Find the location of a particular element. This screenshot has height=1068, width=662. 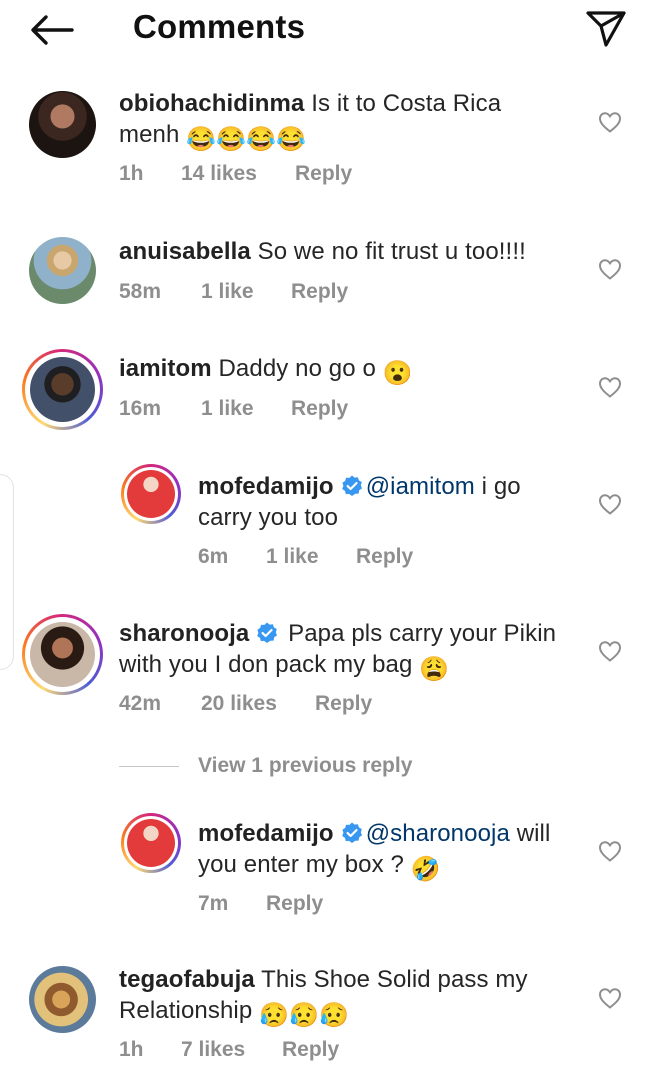

comment-emoji: 🤣 is located at coordinates (425, 869).